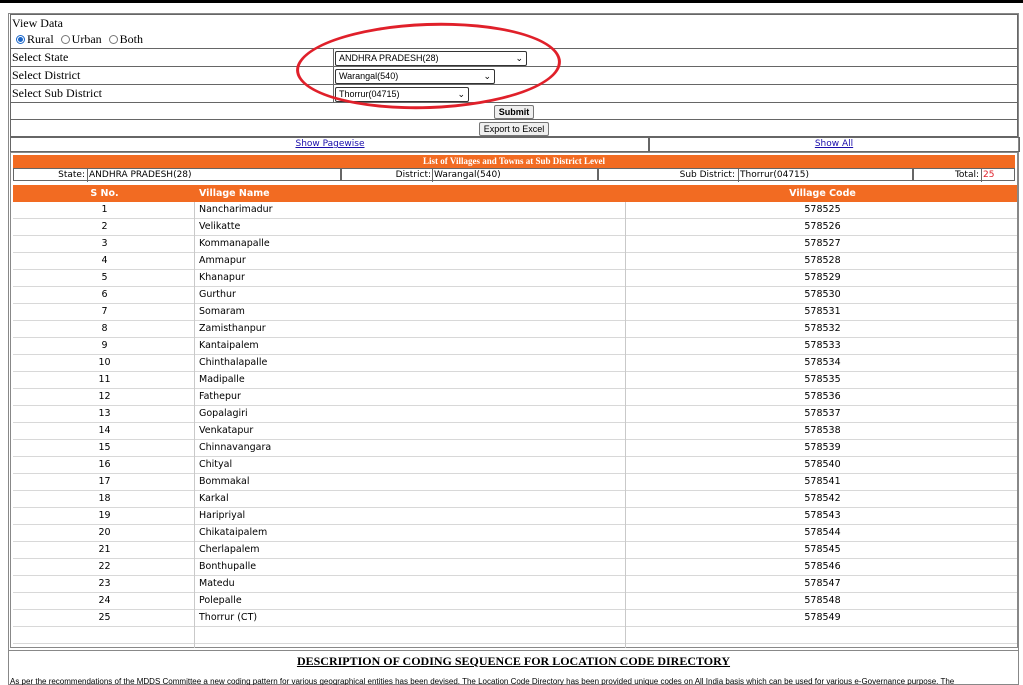  I want to click on show-all-link: Show All, so click(834, 144).